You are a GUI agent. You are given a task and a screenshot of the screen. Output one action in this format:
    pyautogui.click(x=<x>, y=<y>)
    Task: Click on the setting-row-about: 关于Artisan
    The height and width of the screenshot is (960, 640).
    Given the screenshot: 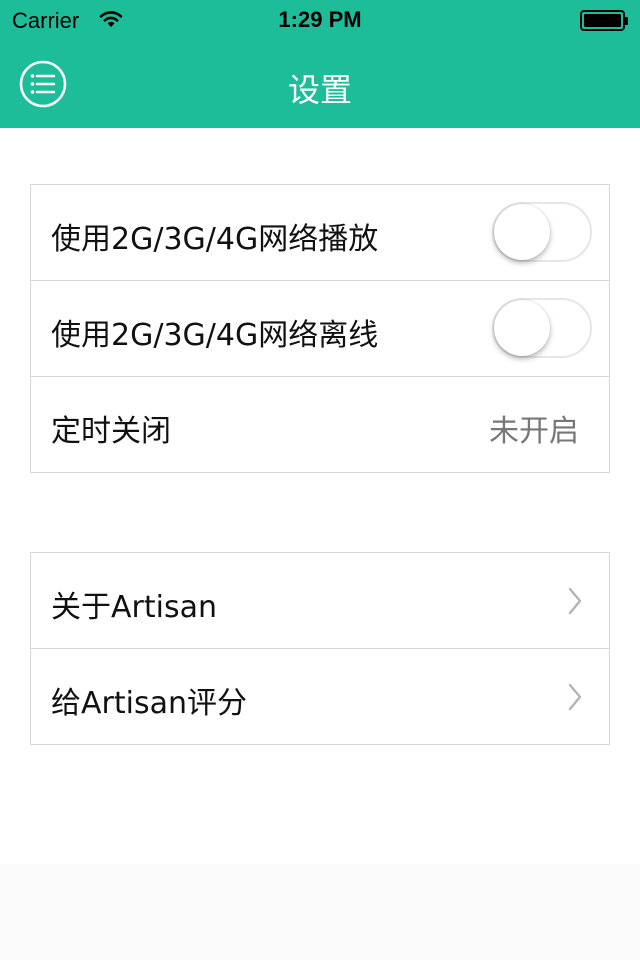 What is the action you would take?
    pyautogui.click(x=320, y=600)
    